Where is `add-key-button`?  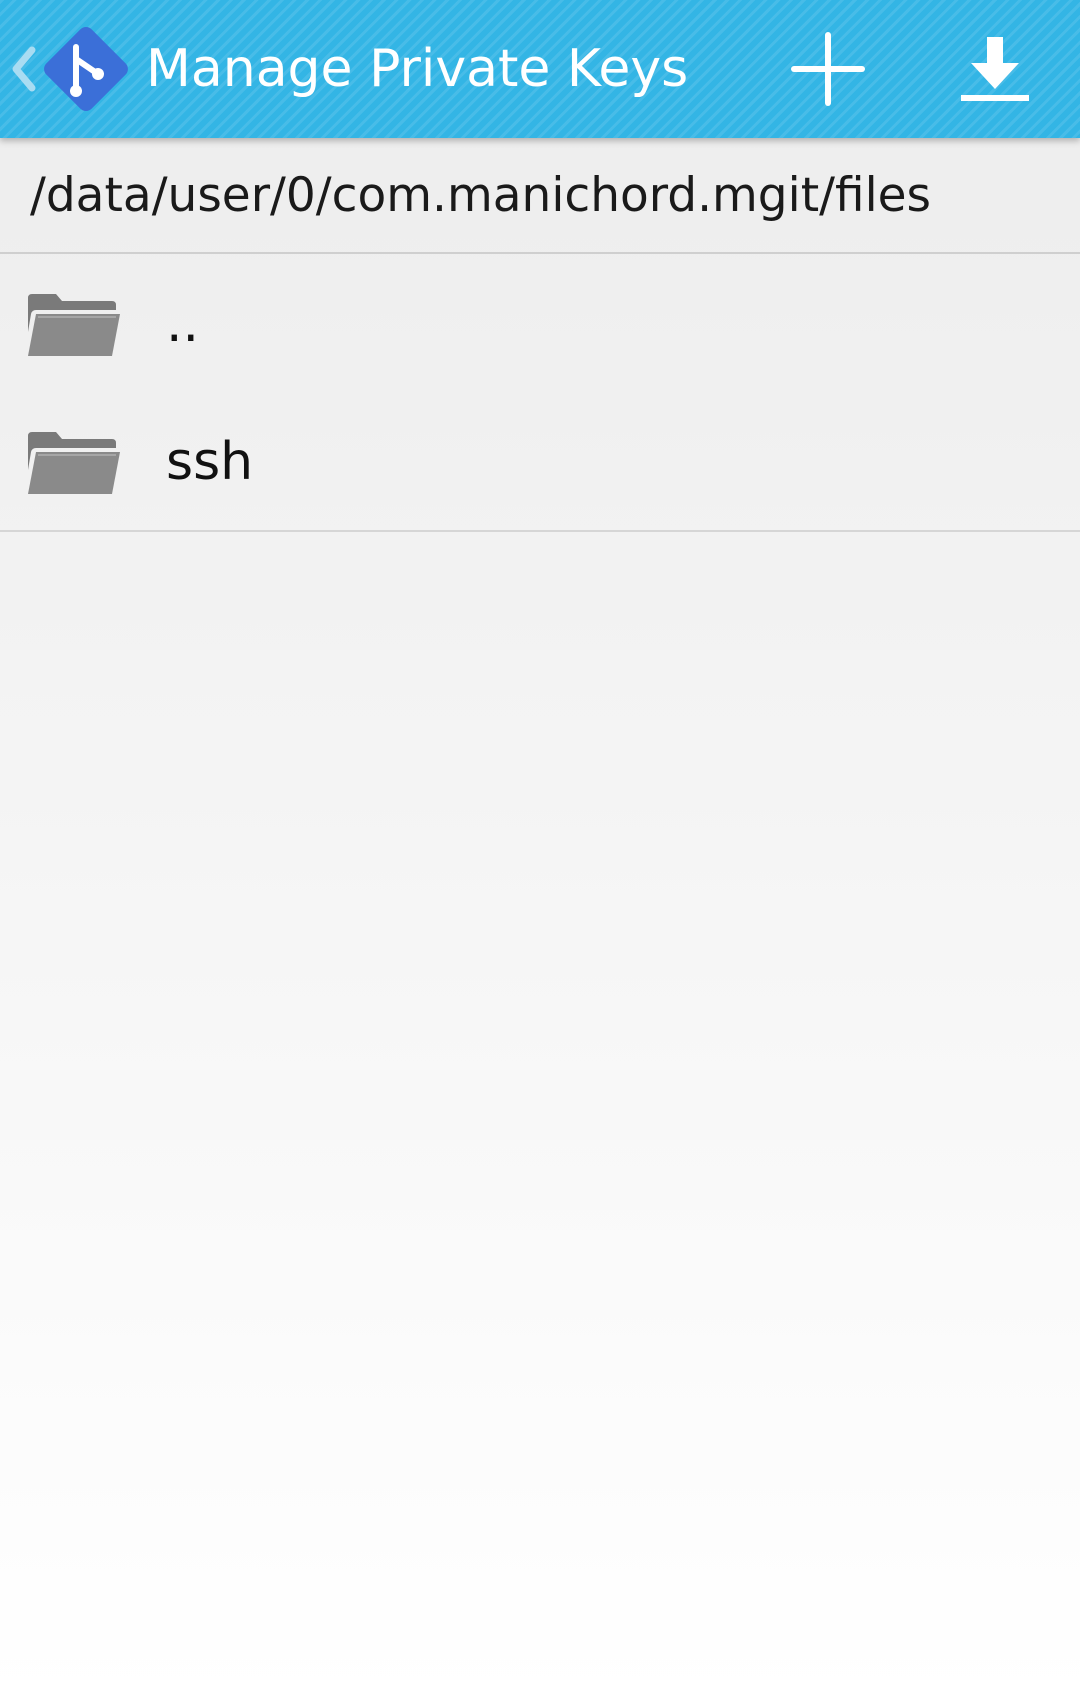 add-key-button is located at coordinates (828, 69).